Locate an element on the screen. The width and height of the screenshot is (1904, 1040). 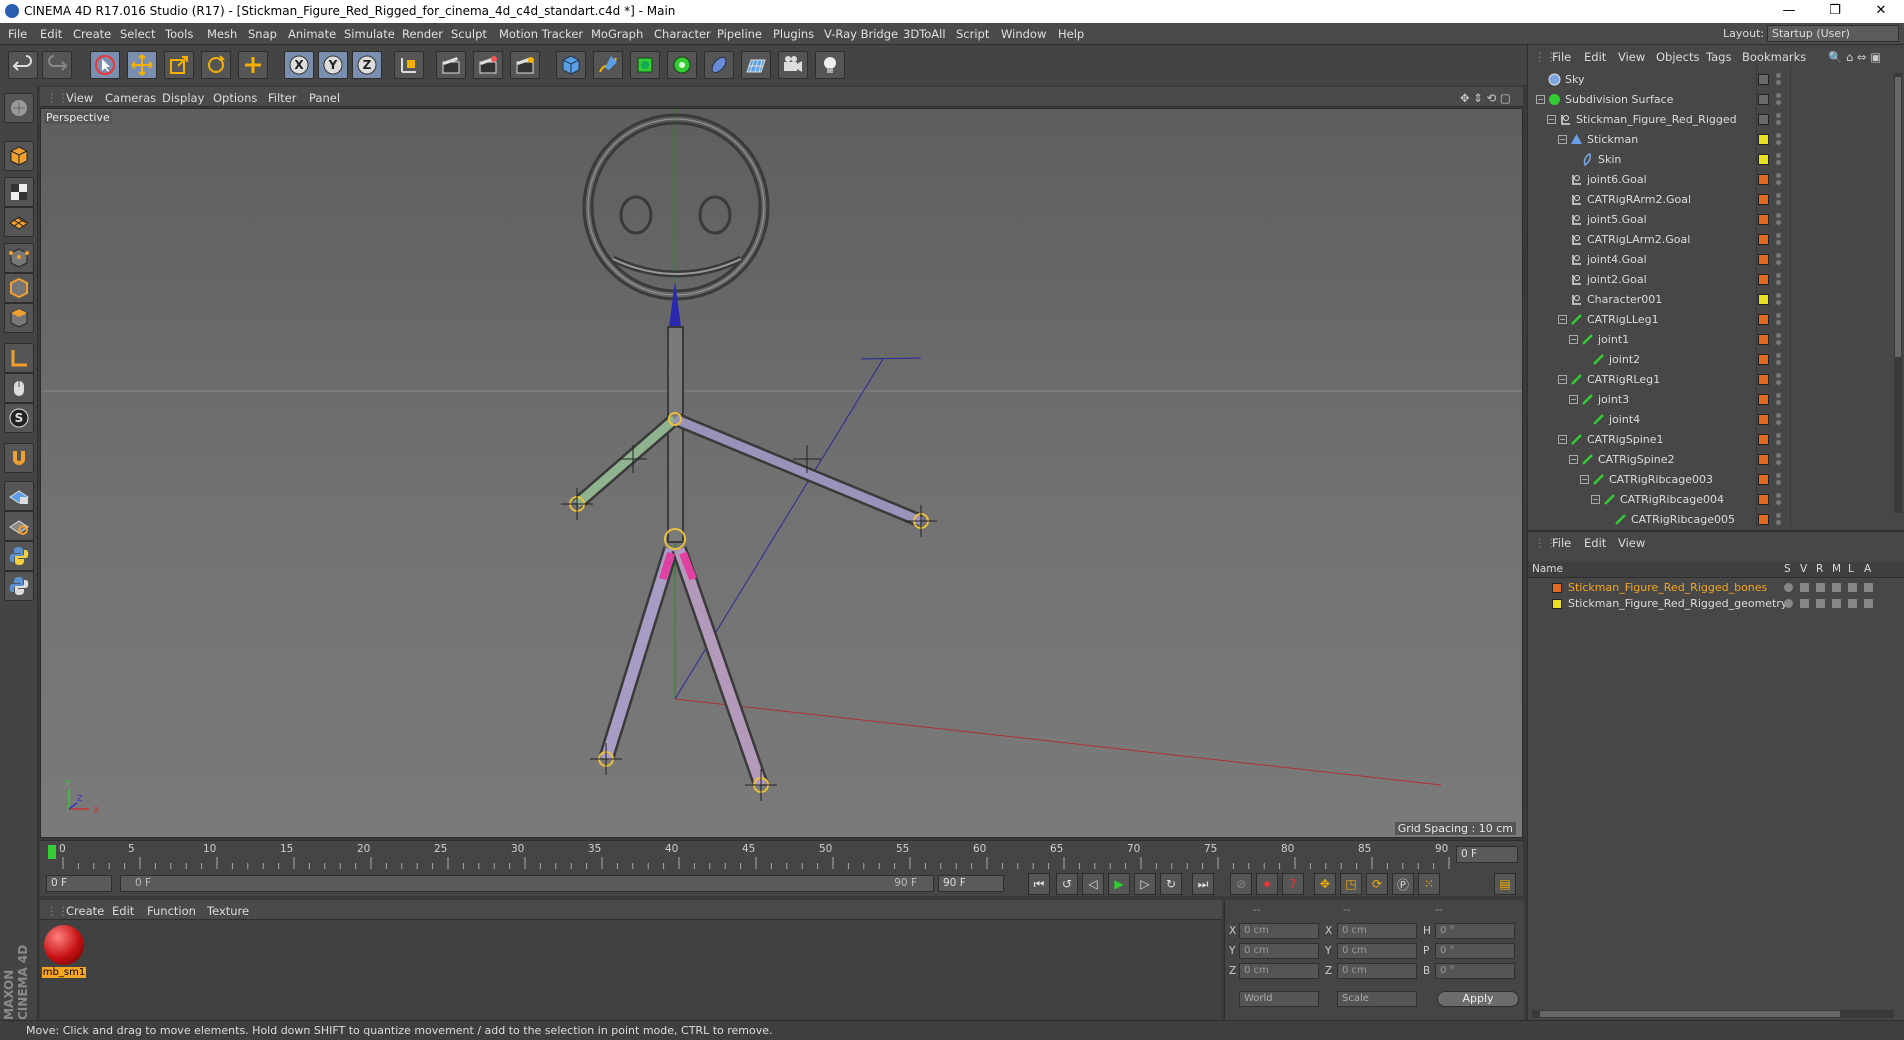
layer-menu-view: View is located at coordinates (1631, 543).